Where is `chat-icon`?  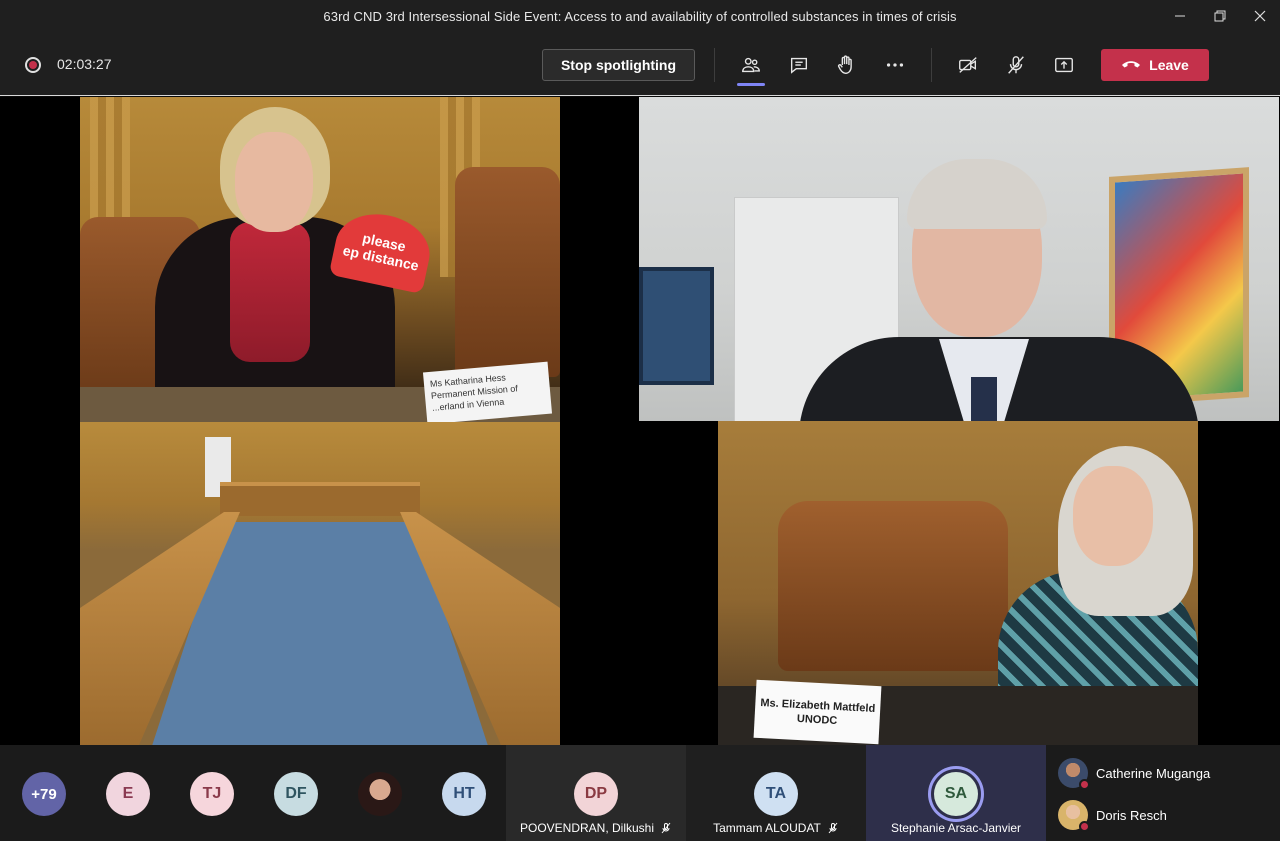 chat-icon is located at coordinates (799, 65).